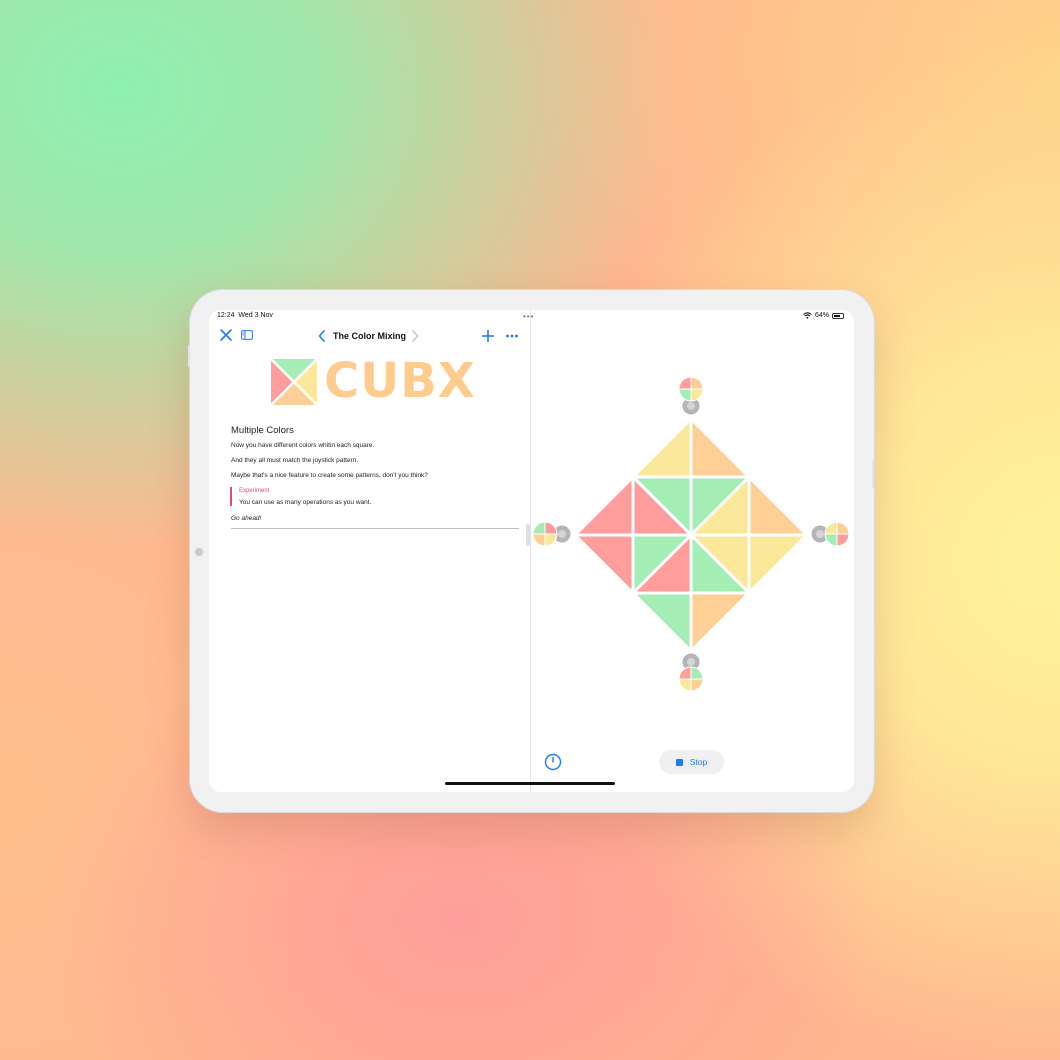  I want to click on closing-text: Go ahead!, so click(246, 518).